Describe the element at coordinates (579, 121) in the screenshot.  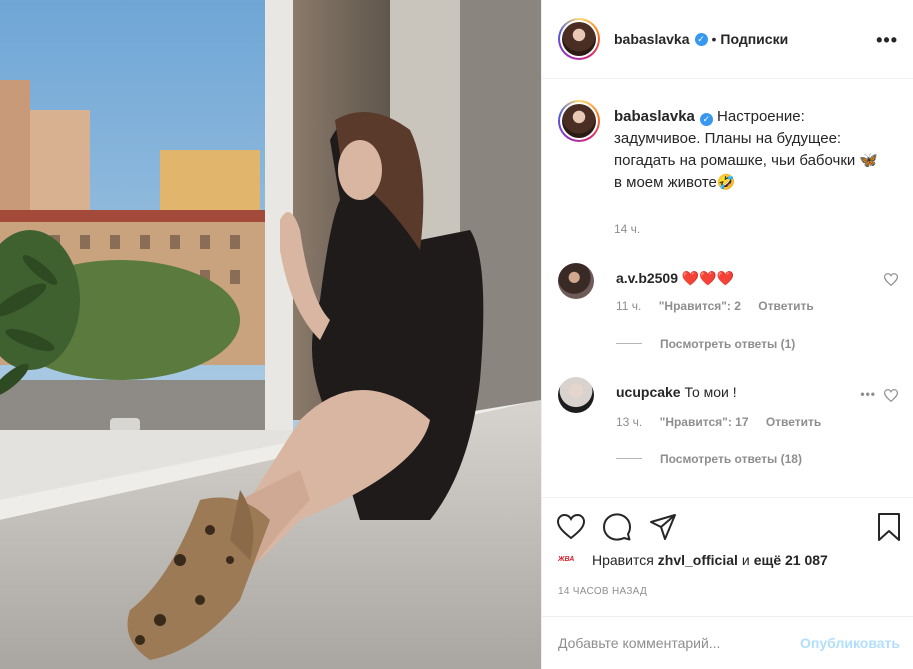
I see `caption-avatar` at that location.